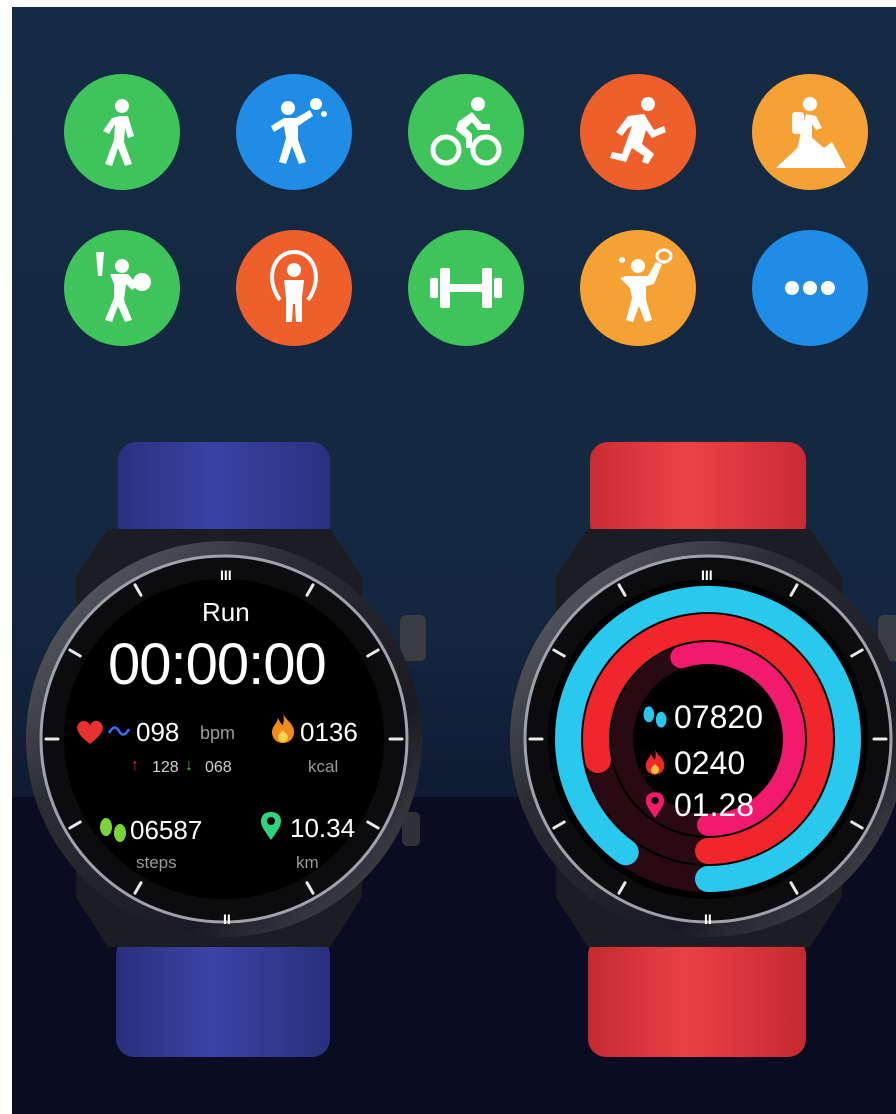  What do you see at coordinates (158, 732) in the screenshot?
I see `heart-rate-value: 098` at bounding box center [158, 732].